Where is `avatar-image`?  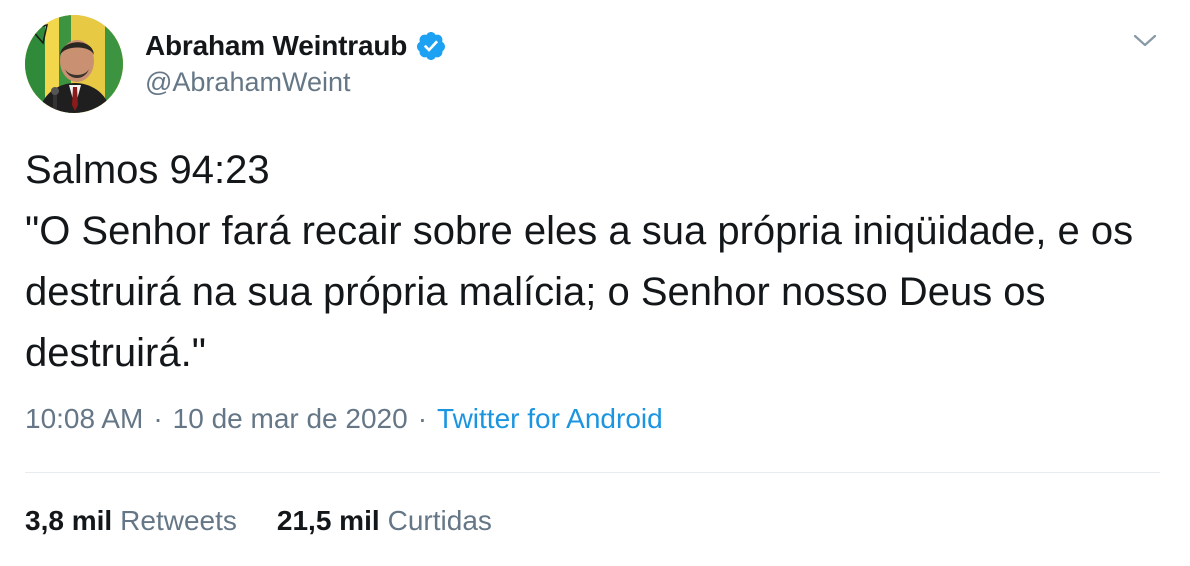
avatar-image is located at coordinates (74, 64).